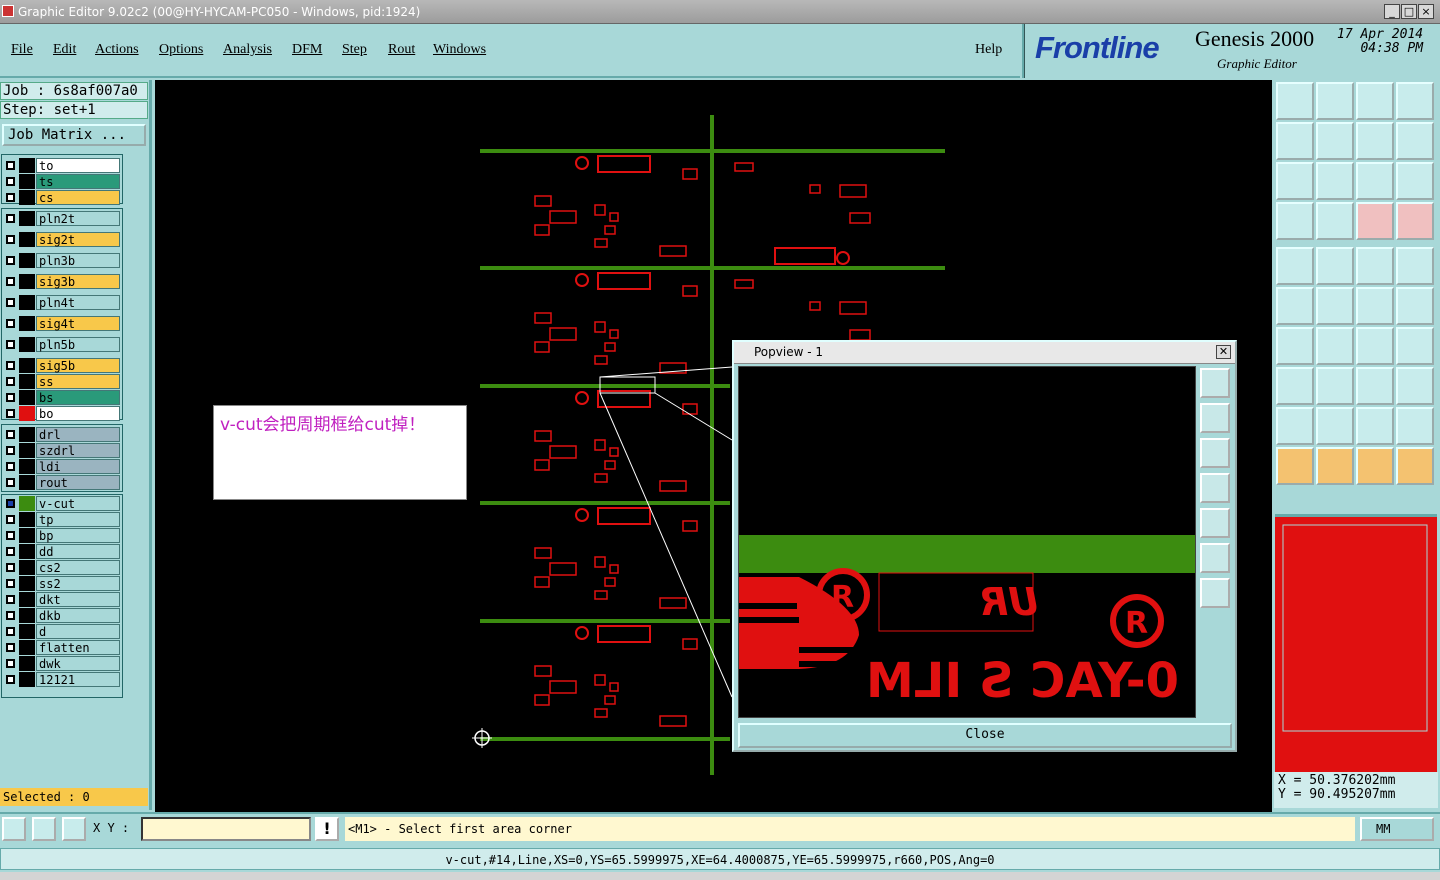 This screenshot has height=880, width=1440. I want to click on layer-row-ss: ss, so click(61, 381).